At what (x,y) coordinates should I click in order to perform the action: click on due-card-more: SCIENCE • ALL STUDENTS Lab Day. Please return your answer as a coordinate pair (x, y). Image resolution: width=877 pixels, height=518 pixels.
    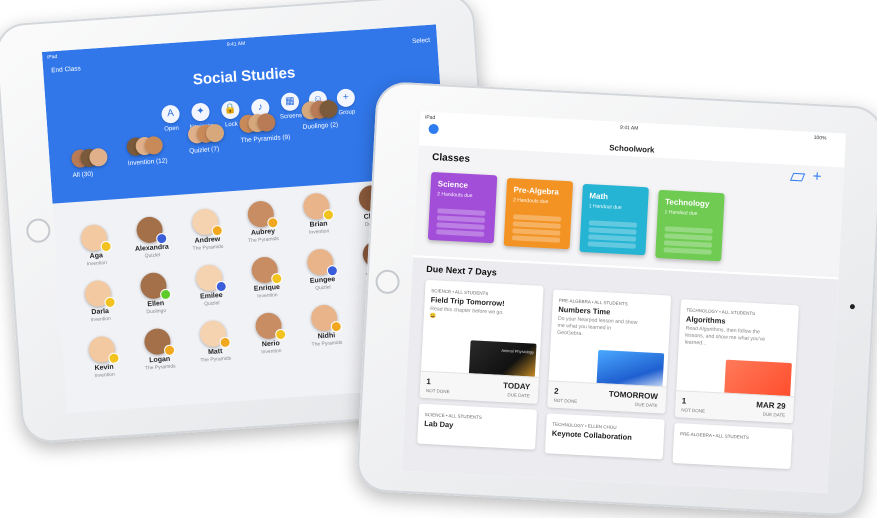
    Looking at the image, I should click on (477, 426).